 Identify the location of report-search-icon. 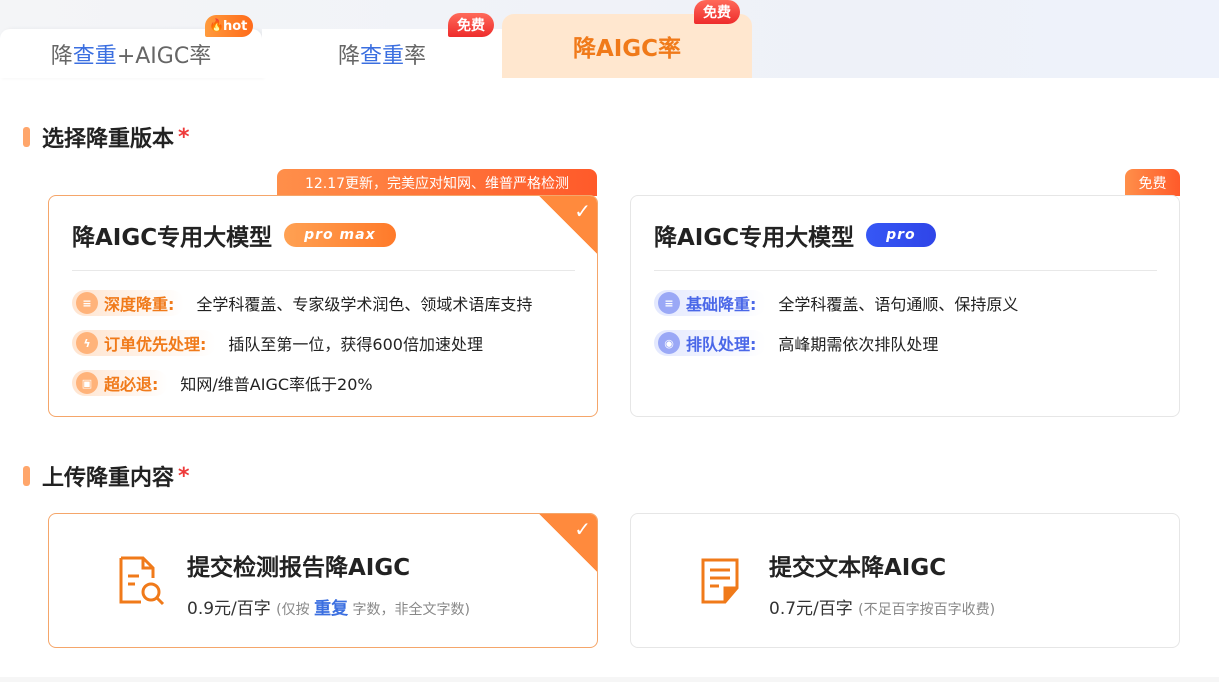
(142, 581).